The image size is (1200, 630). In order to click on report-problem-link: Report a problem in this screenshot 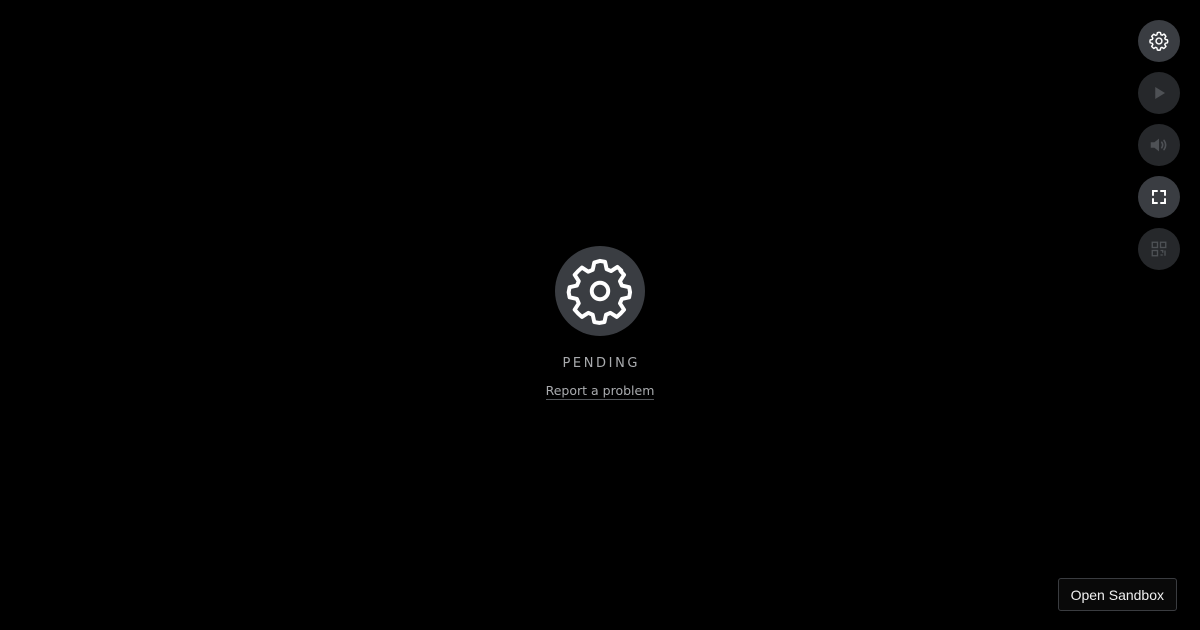, I will do `click(600, 391)`.